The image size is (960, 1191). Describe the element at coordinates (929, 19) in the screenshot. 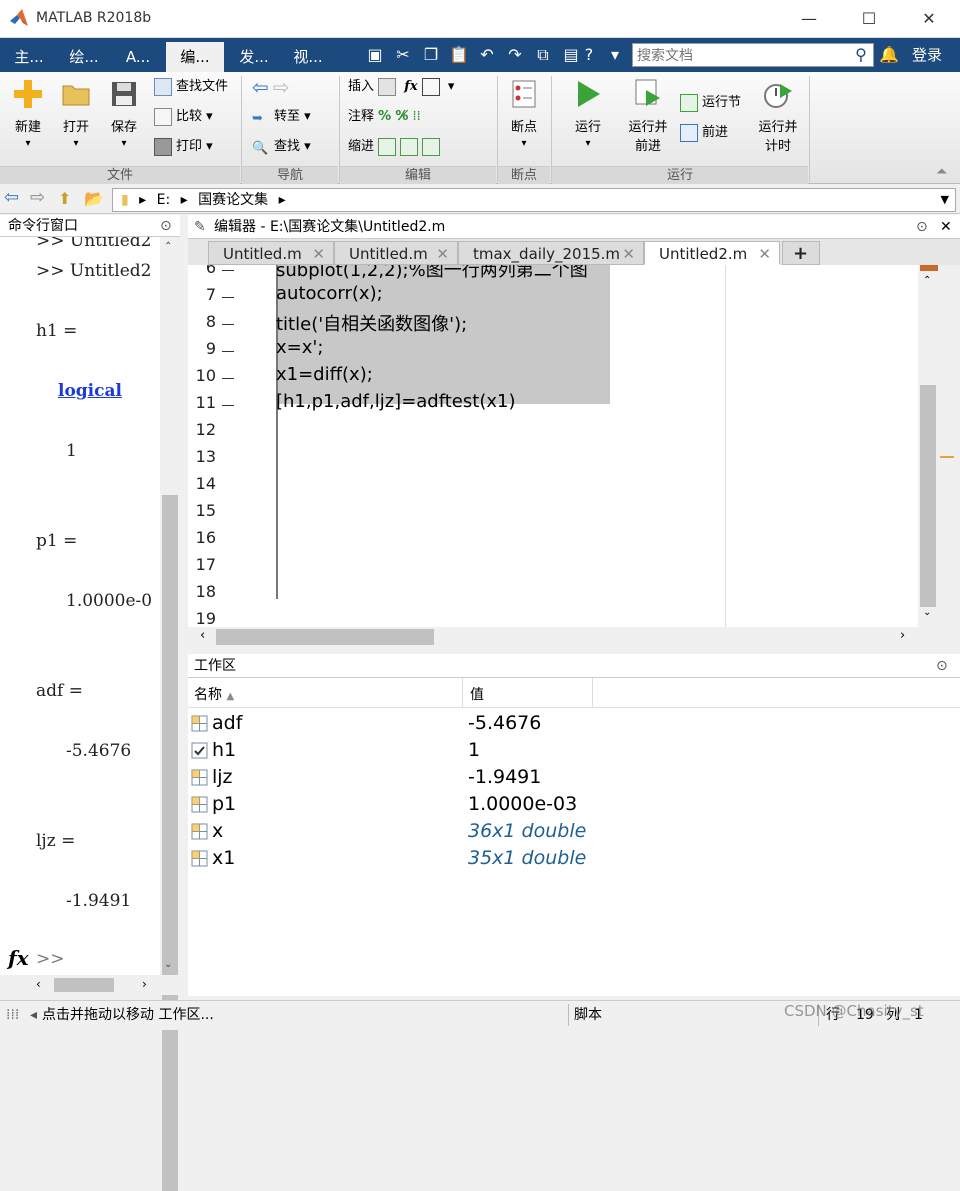

I see `close-button: ✕` at that location.